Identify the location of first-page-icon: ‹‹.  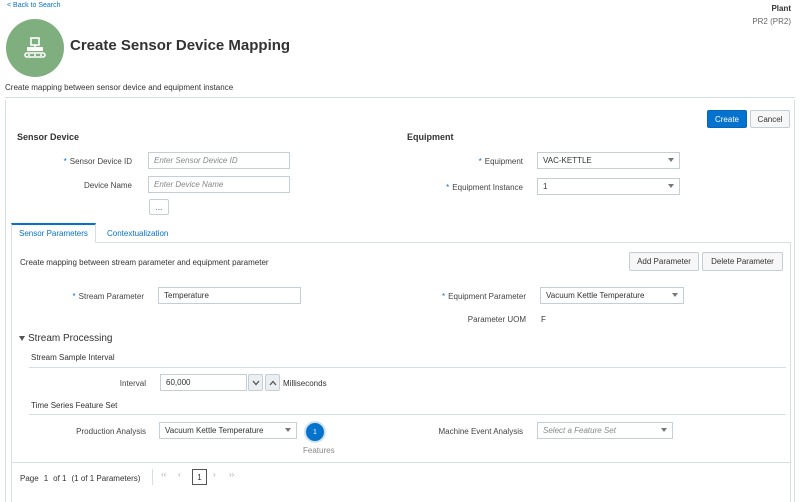
(163, 474).